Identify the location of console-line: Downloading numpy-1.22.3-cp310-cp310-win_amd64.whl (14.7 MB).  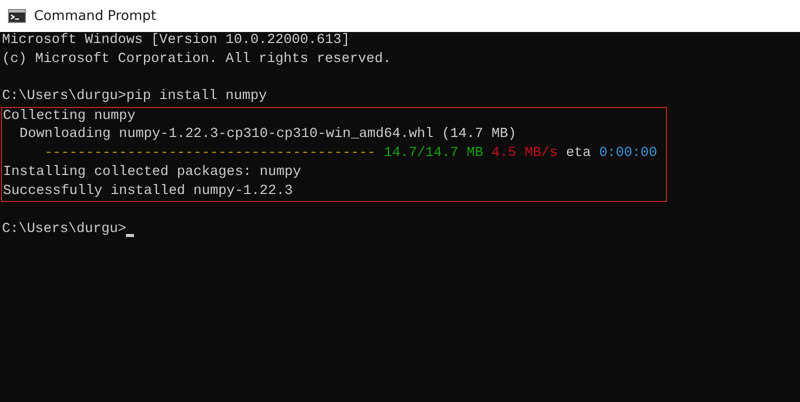
(267, 135).